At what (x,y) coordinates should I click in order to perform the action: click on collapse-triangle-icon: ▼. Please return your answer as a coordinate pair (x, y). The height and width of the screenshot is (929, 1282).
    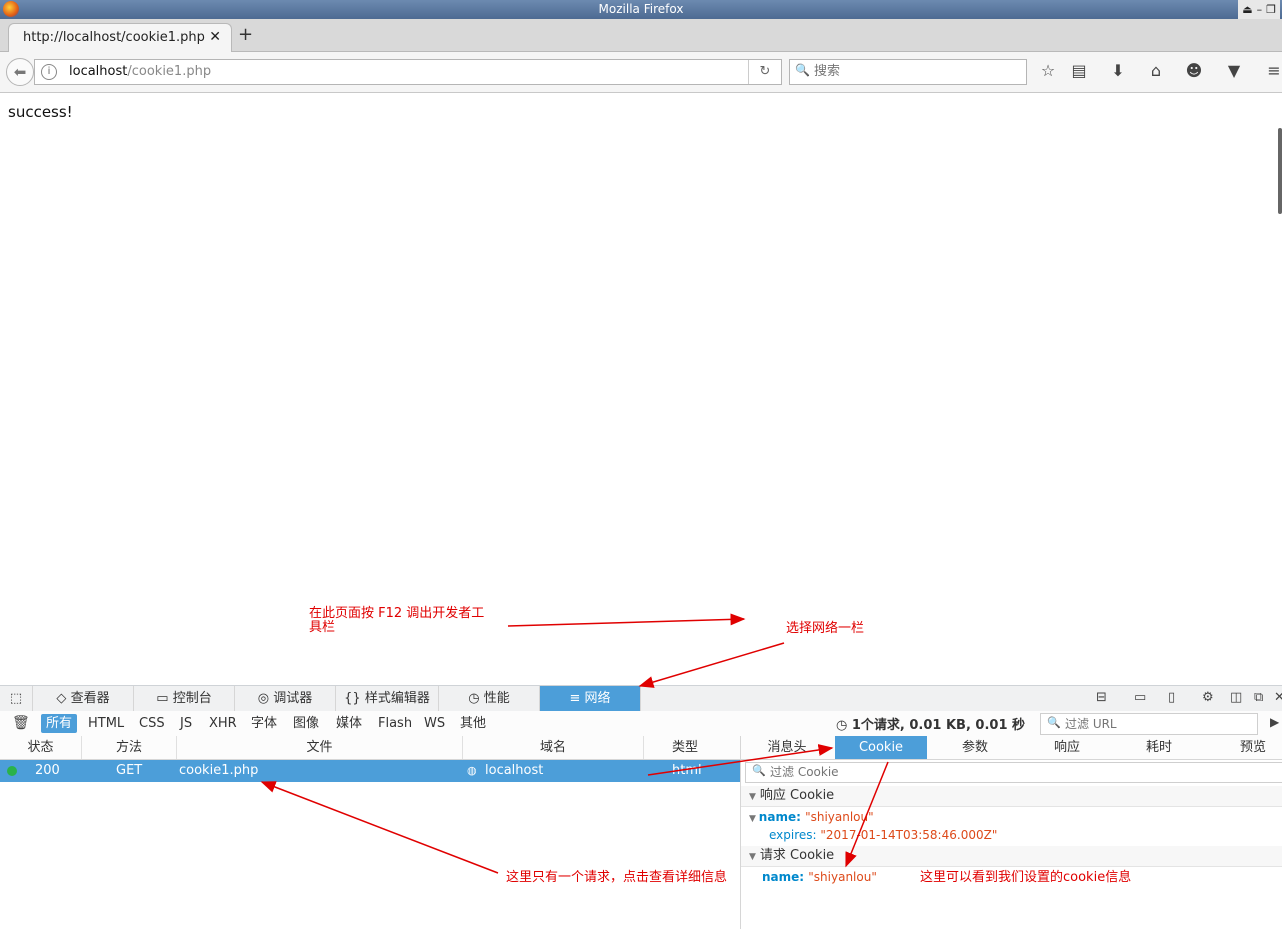
    Looking at the image, I should click on (752, 857).